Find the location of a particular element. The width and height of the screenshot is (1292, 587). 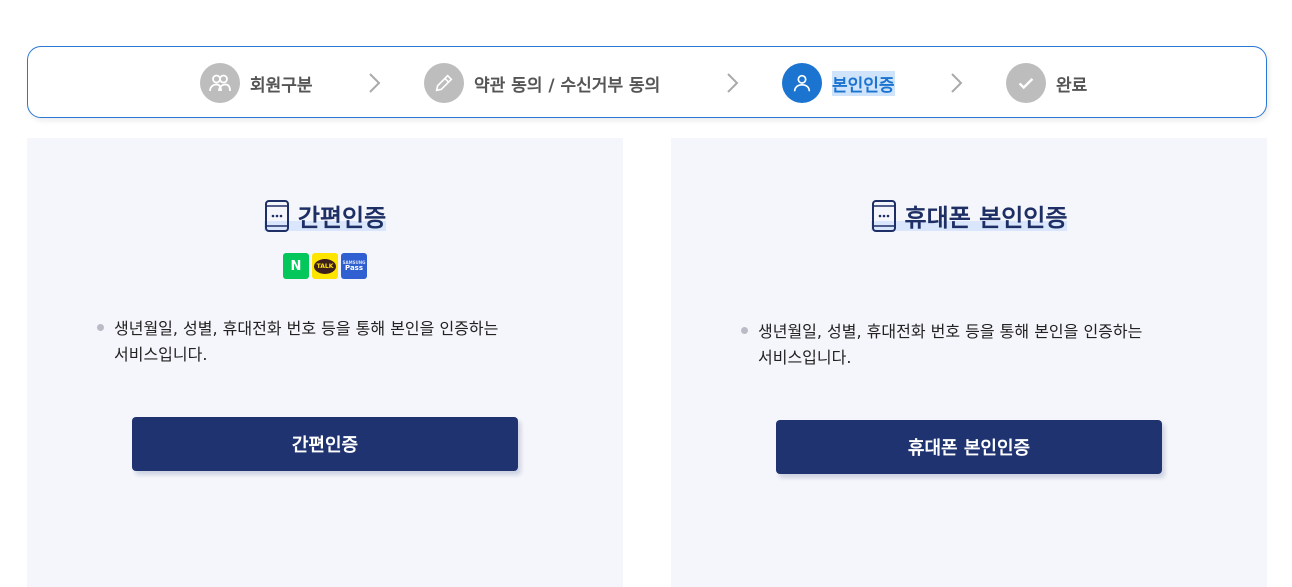

pass-logo-icon: SAMSUNG Pass is located at coordinates (354, 266).